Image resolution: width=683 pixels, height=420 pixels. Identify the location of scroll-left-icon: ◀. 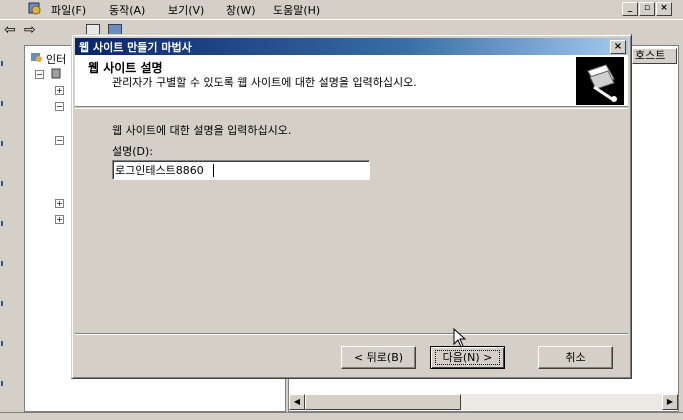
(297, 402).